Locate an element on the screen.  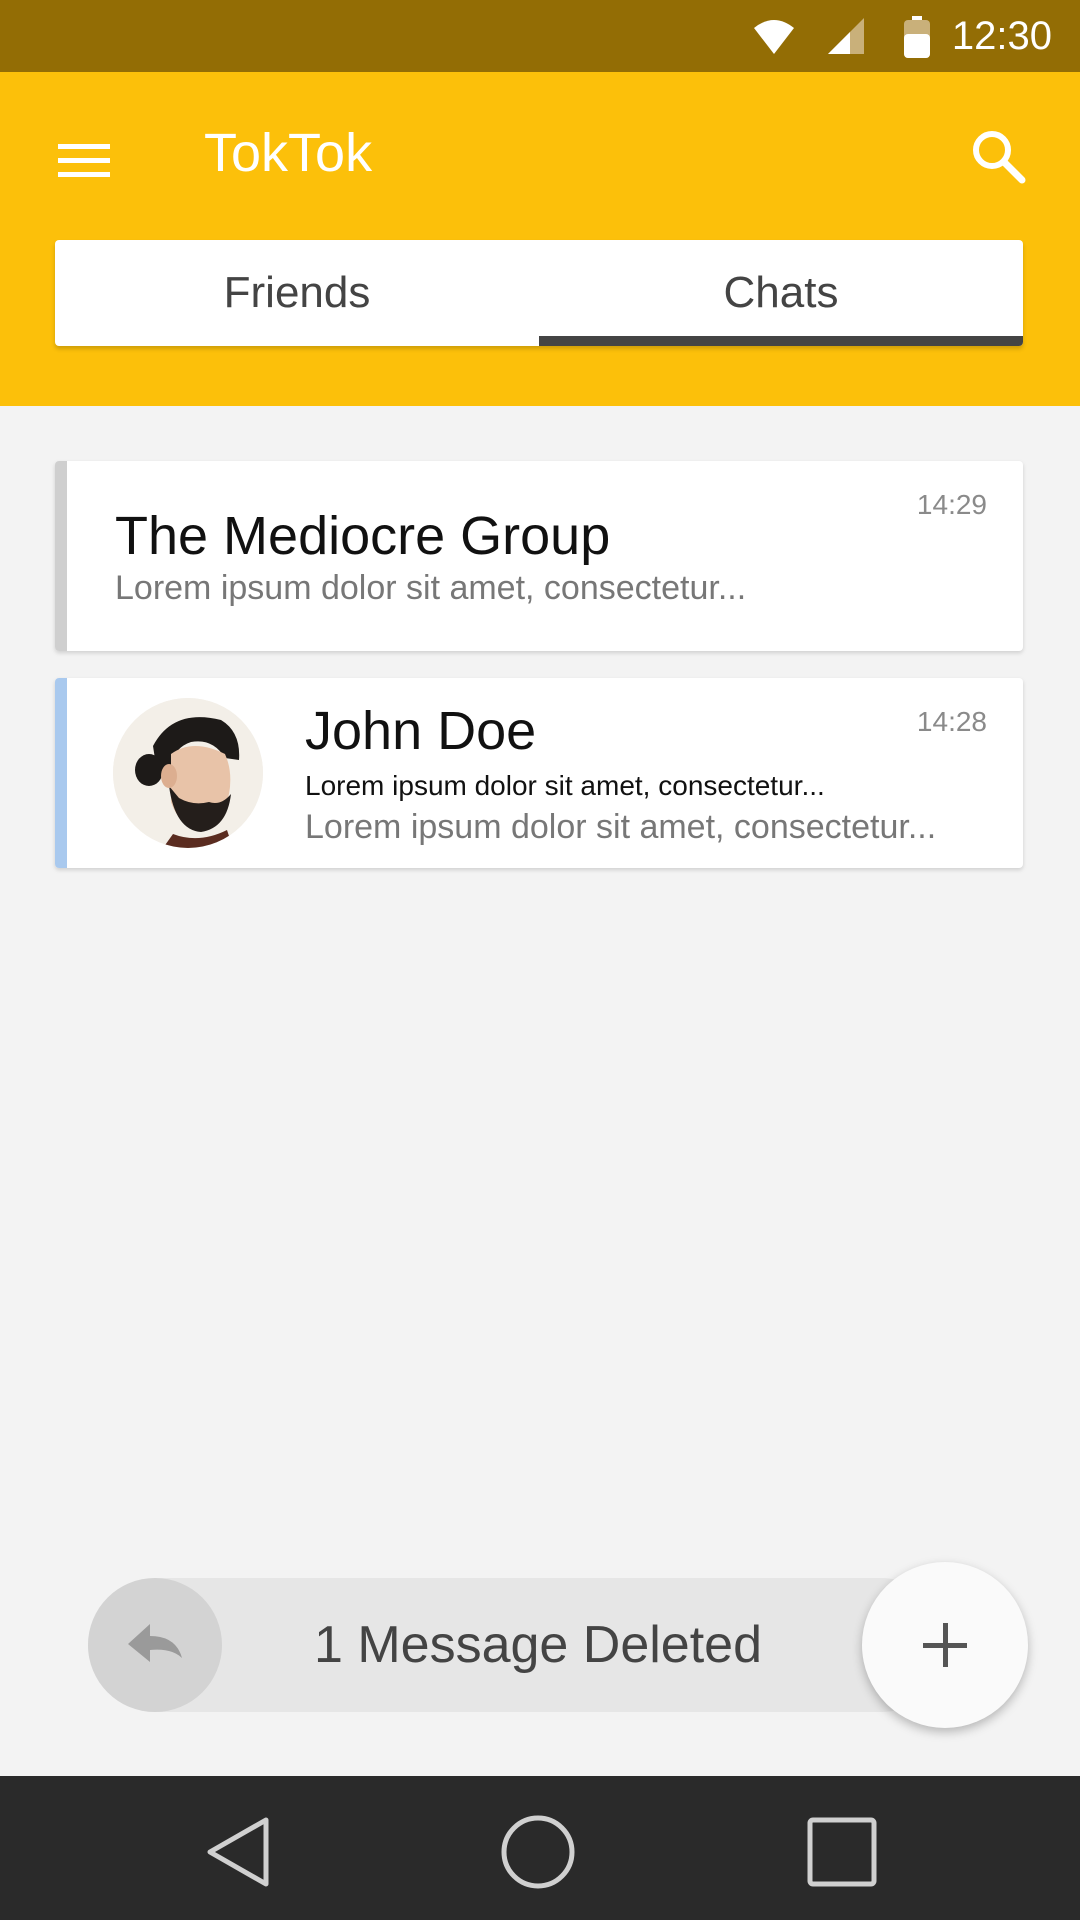
tab-bar: Friends Chats is located at coordinates (539, 293).